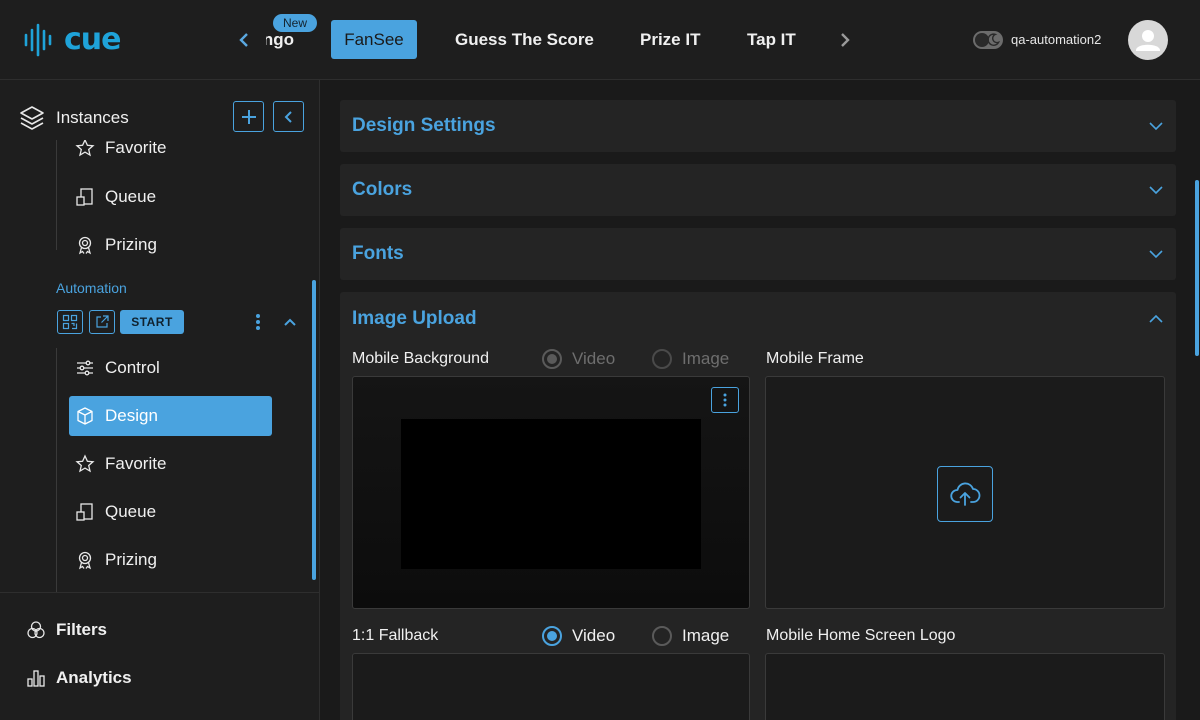 This screenshot has height=720, width=1200. What do you see at coordinates (84, 197) in the screenshot?
I see `queue-icon` at bounding box center [84, 197].